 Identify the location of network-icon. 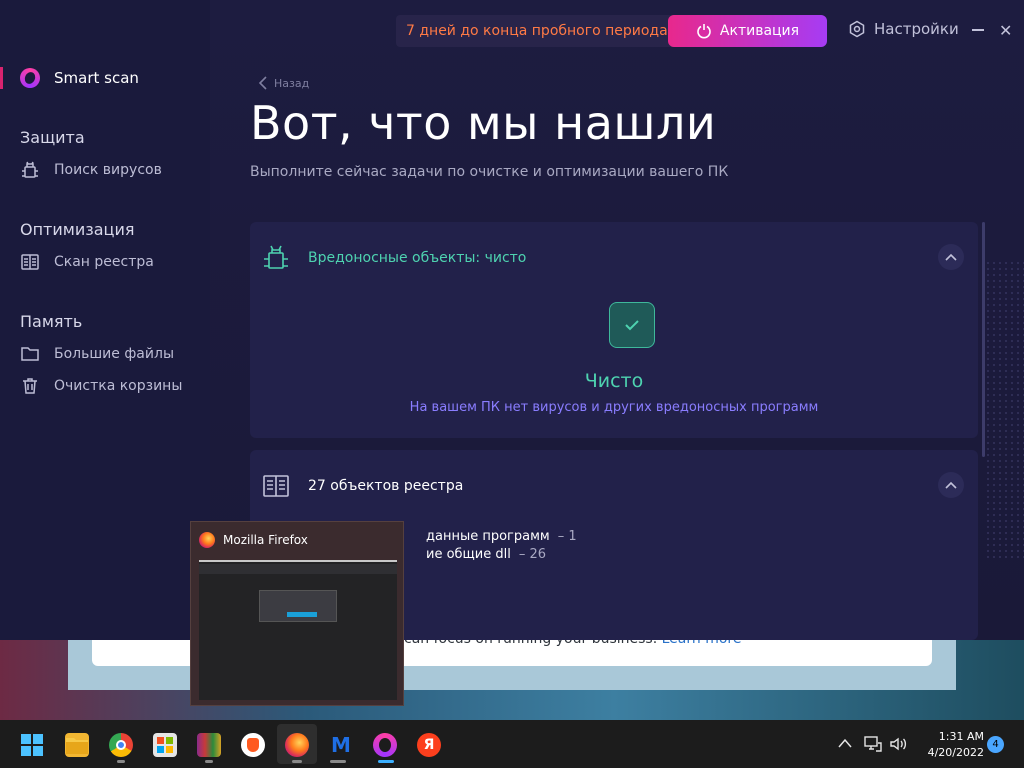
(873, 746).